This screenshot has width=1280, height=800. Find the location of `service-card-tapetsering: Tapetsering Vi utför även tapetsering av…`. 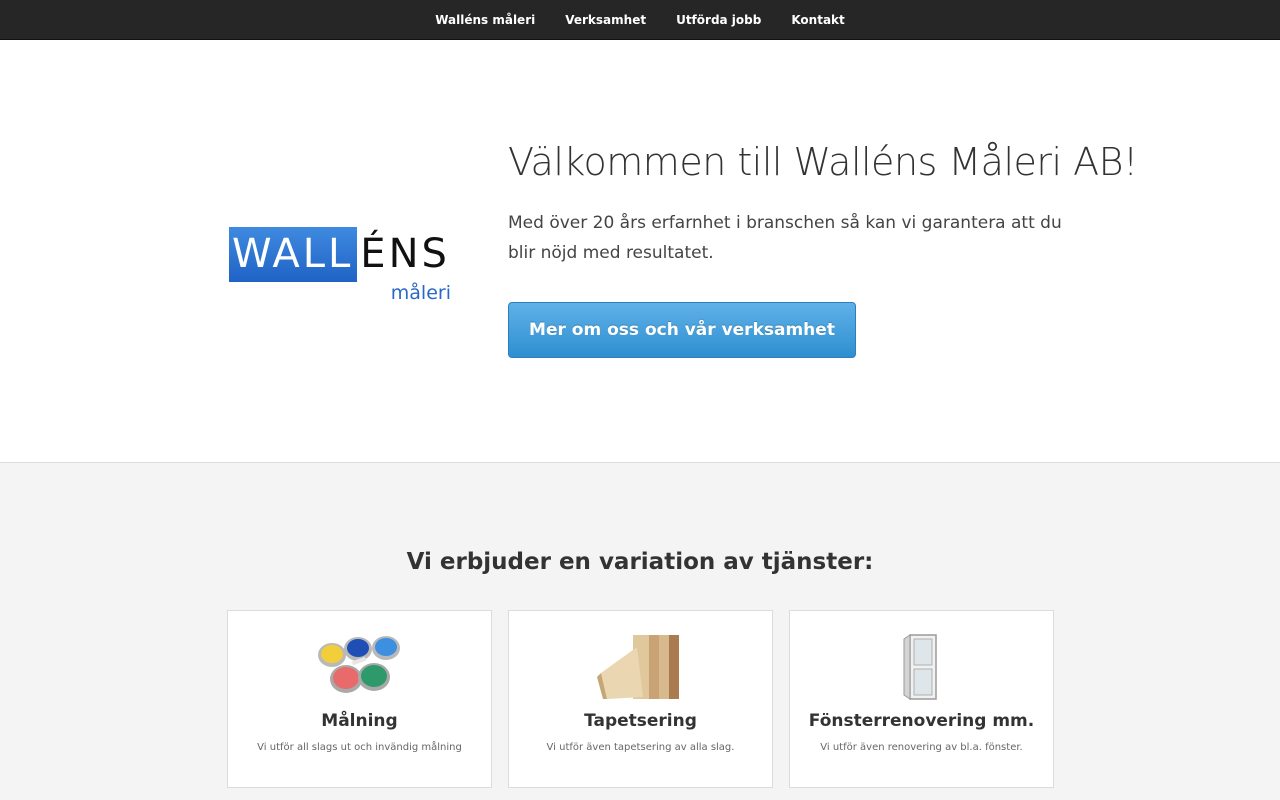

service-card-tapetsering: Tapetsering Vi utför även tapetsering av… is located at coordinates (640, 699).